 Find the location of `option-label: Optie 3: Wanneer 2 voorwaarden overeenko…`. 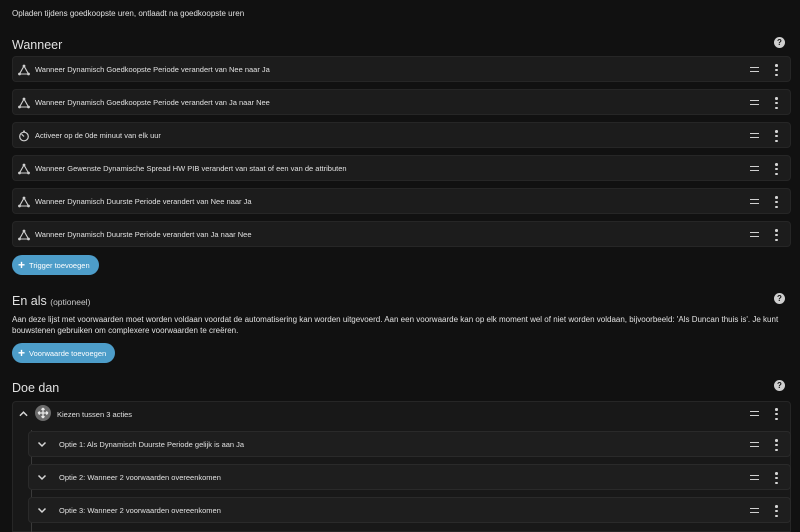

option-label: Optie 3: Wanneer 2 voorwaarden overeenko… is located at coordinates (140, 510).